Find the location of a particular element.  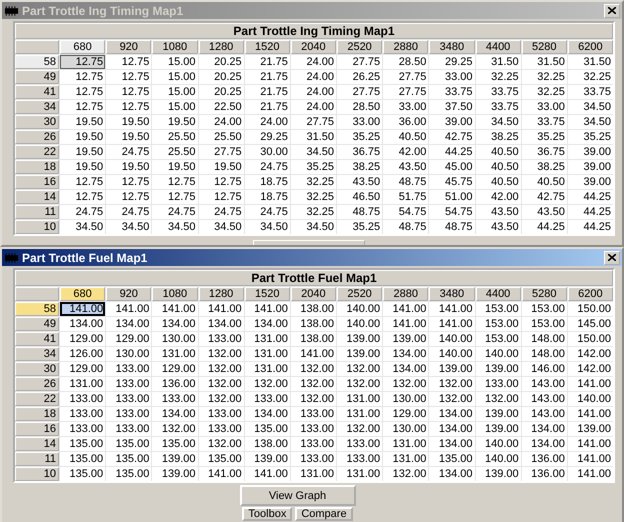

table-cell: 15.00 is located at coordinates (175, 77).